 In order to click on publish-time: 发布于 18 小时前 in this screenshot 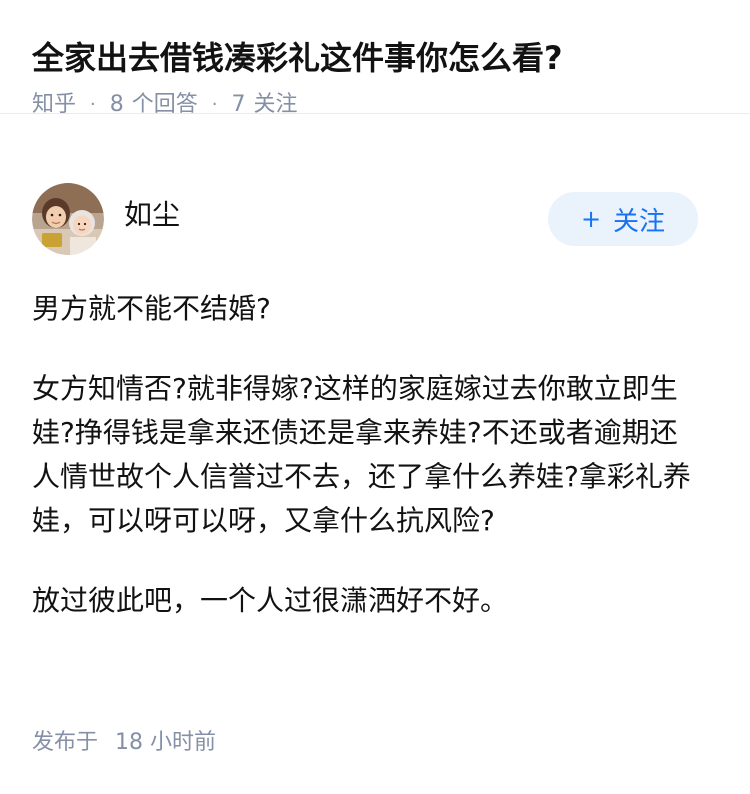, I will do `click(124, 743)`.